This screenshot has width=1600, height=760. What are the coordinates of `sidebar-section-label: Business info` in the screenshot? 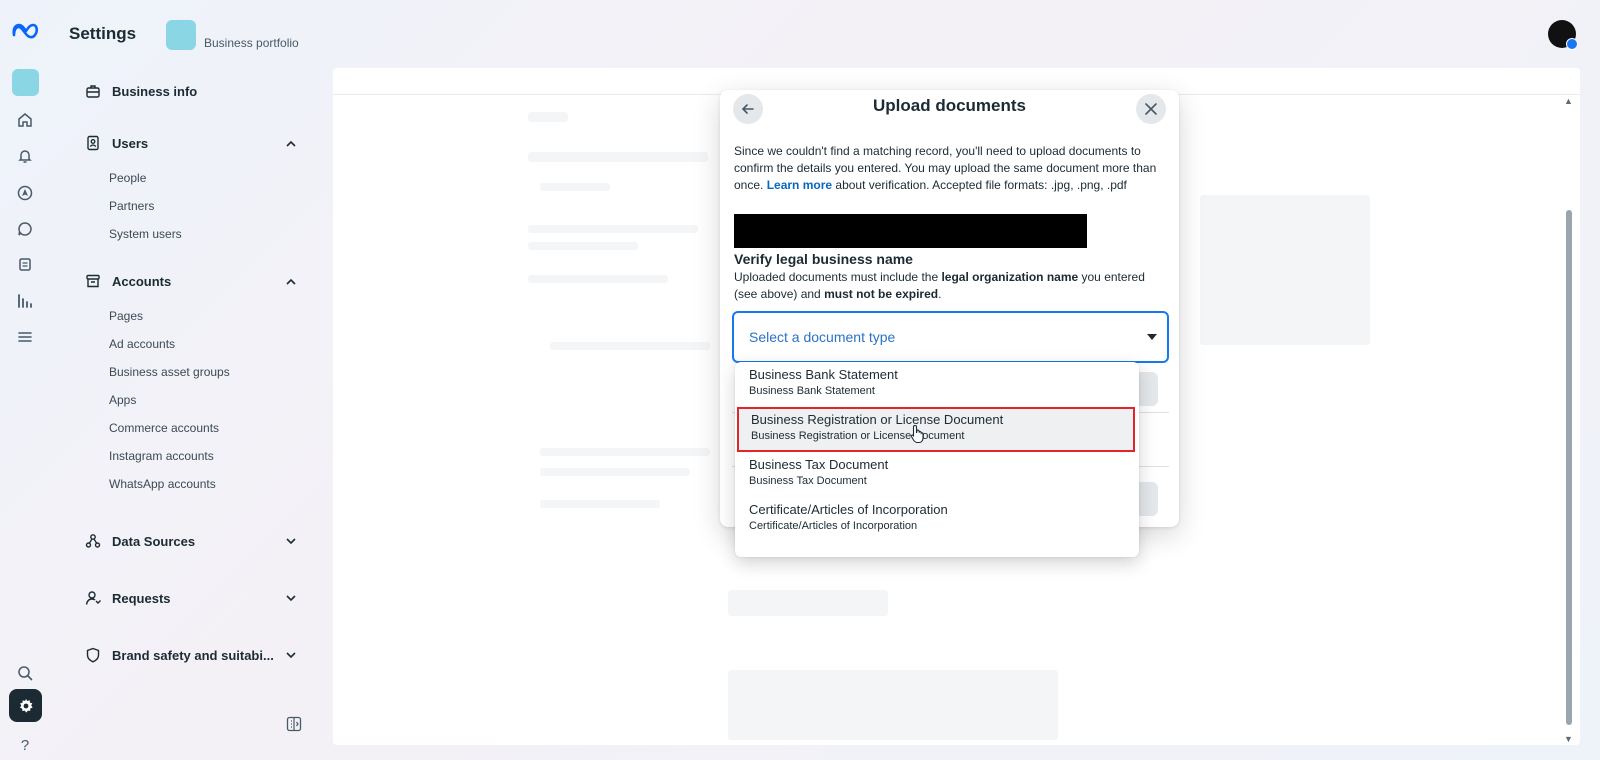 It's located at (155, 91).